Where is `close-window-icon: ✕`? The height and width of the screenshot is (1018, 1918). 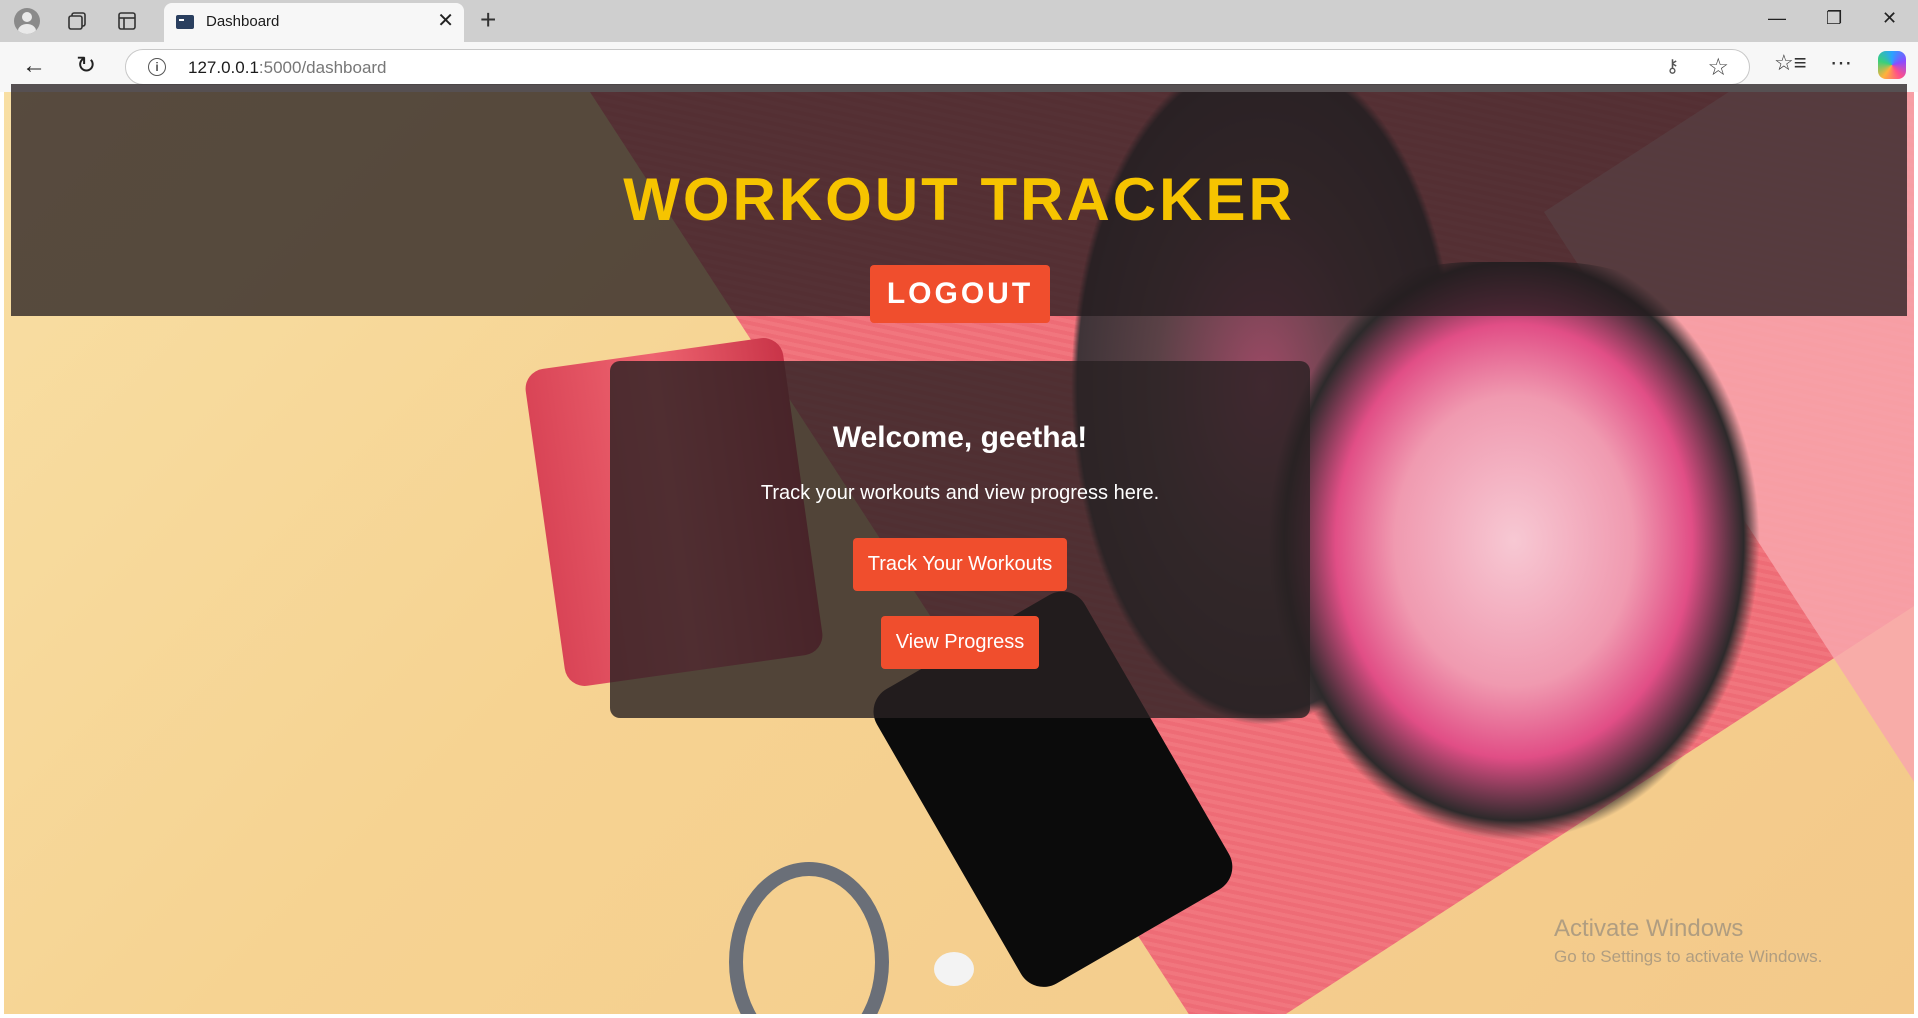
close-window-icon: ✕ is located at coordinates (1889, 18).